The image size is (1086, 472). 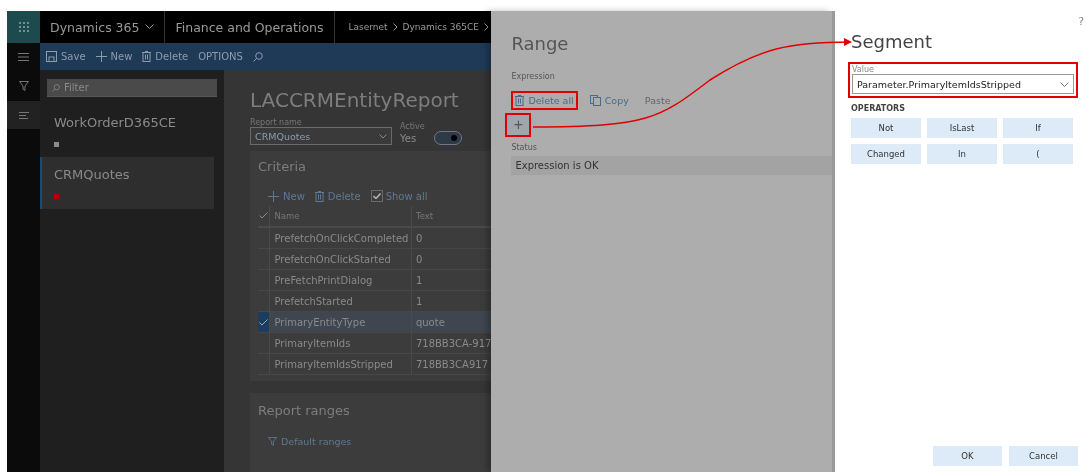 I want to click on field-label: Active, so click(x=413, y=126).